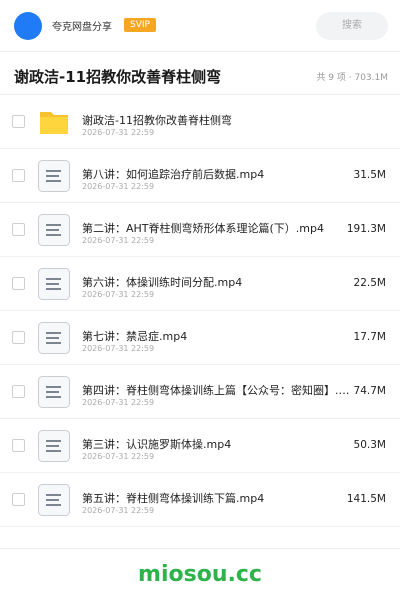  Describe the element at coordinates (369, 445) in the screenshot. I see `item-size: 50.3M` at that location.